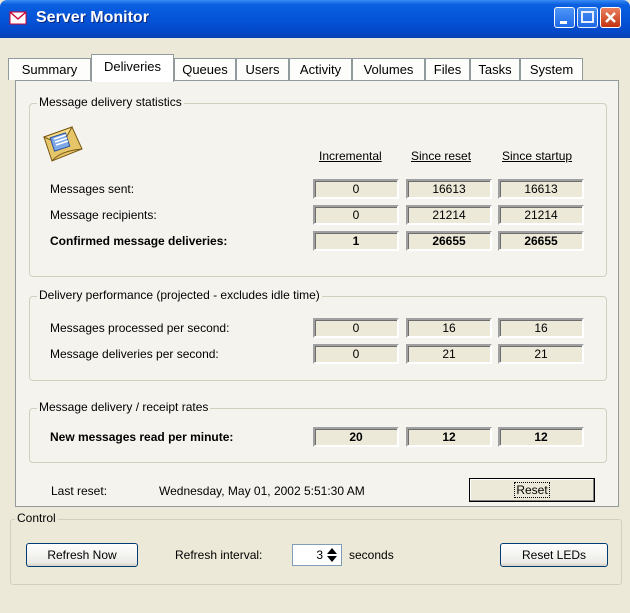  What do you see at coordinates (139, 241) in the screenshot?
I see `row-label-confirmed-deliveries: Confirmed message deliveries:` at bounding box center [139, 241].